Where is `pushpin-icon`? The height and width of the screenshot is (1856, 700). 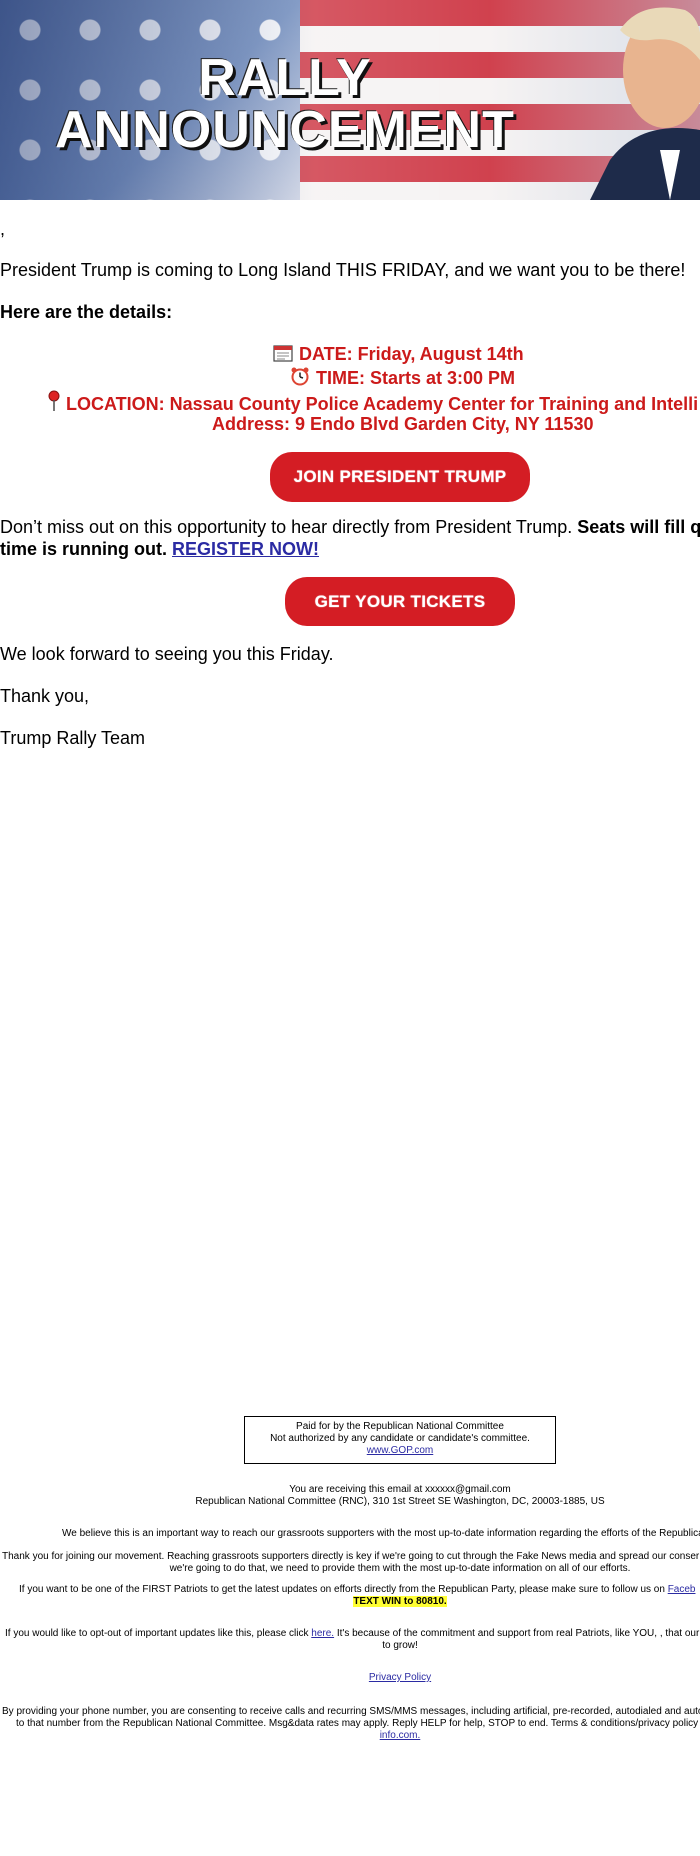
pushpin-icon is located at coordinates (54, 400).